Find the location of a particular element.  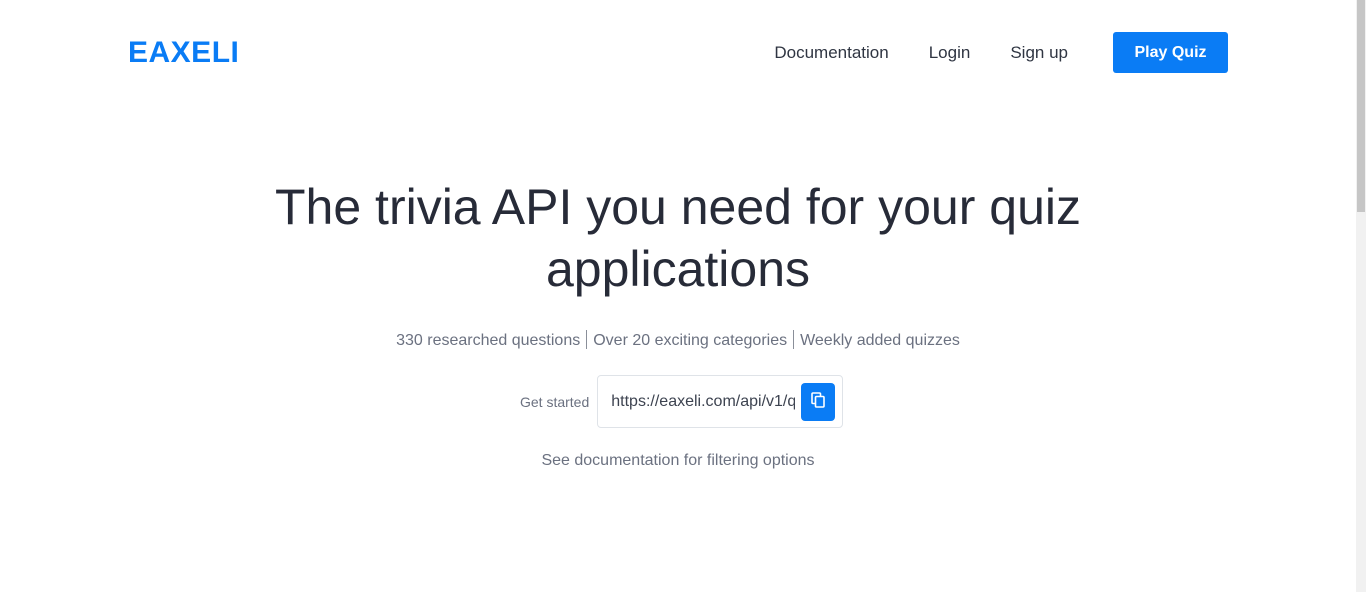

hero-title-line-1: The trivia API you need for your quiz is located at coordinates (678, 207).